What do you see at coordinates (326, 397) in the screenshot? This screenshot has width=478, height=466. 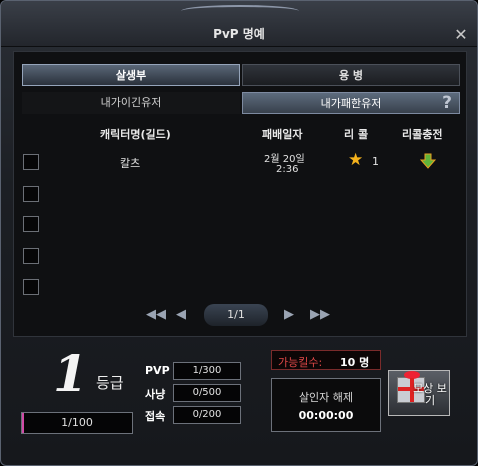 I see `murderer-release-label: 살인자 해제` at bounding box center [326, 397].